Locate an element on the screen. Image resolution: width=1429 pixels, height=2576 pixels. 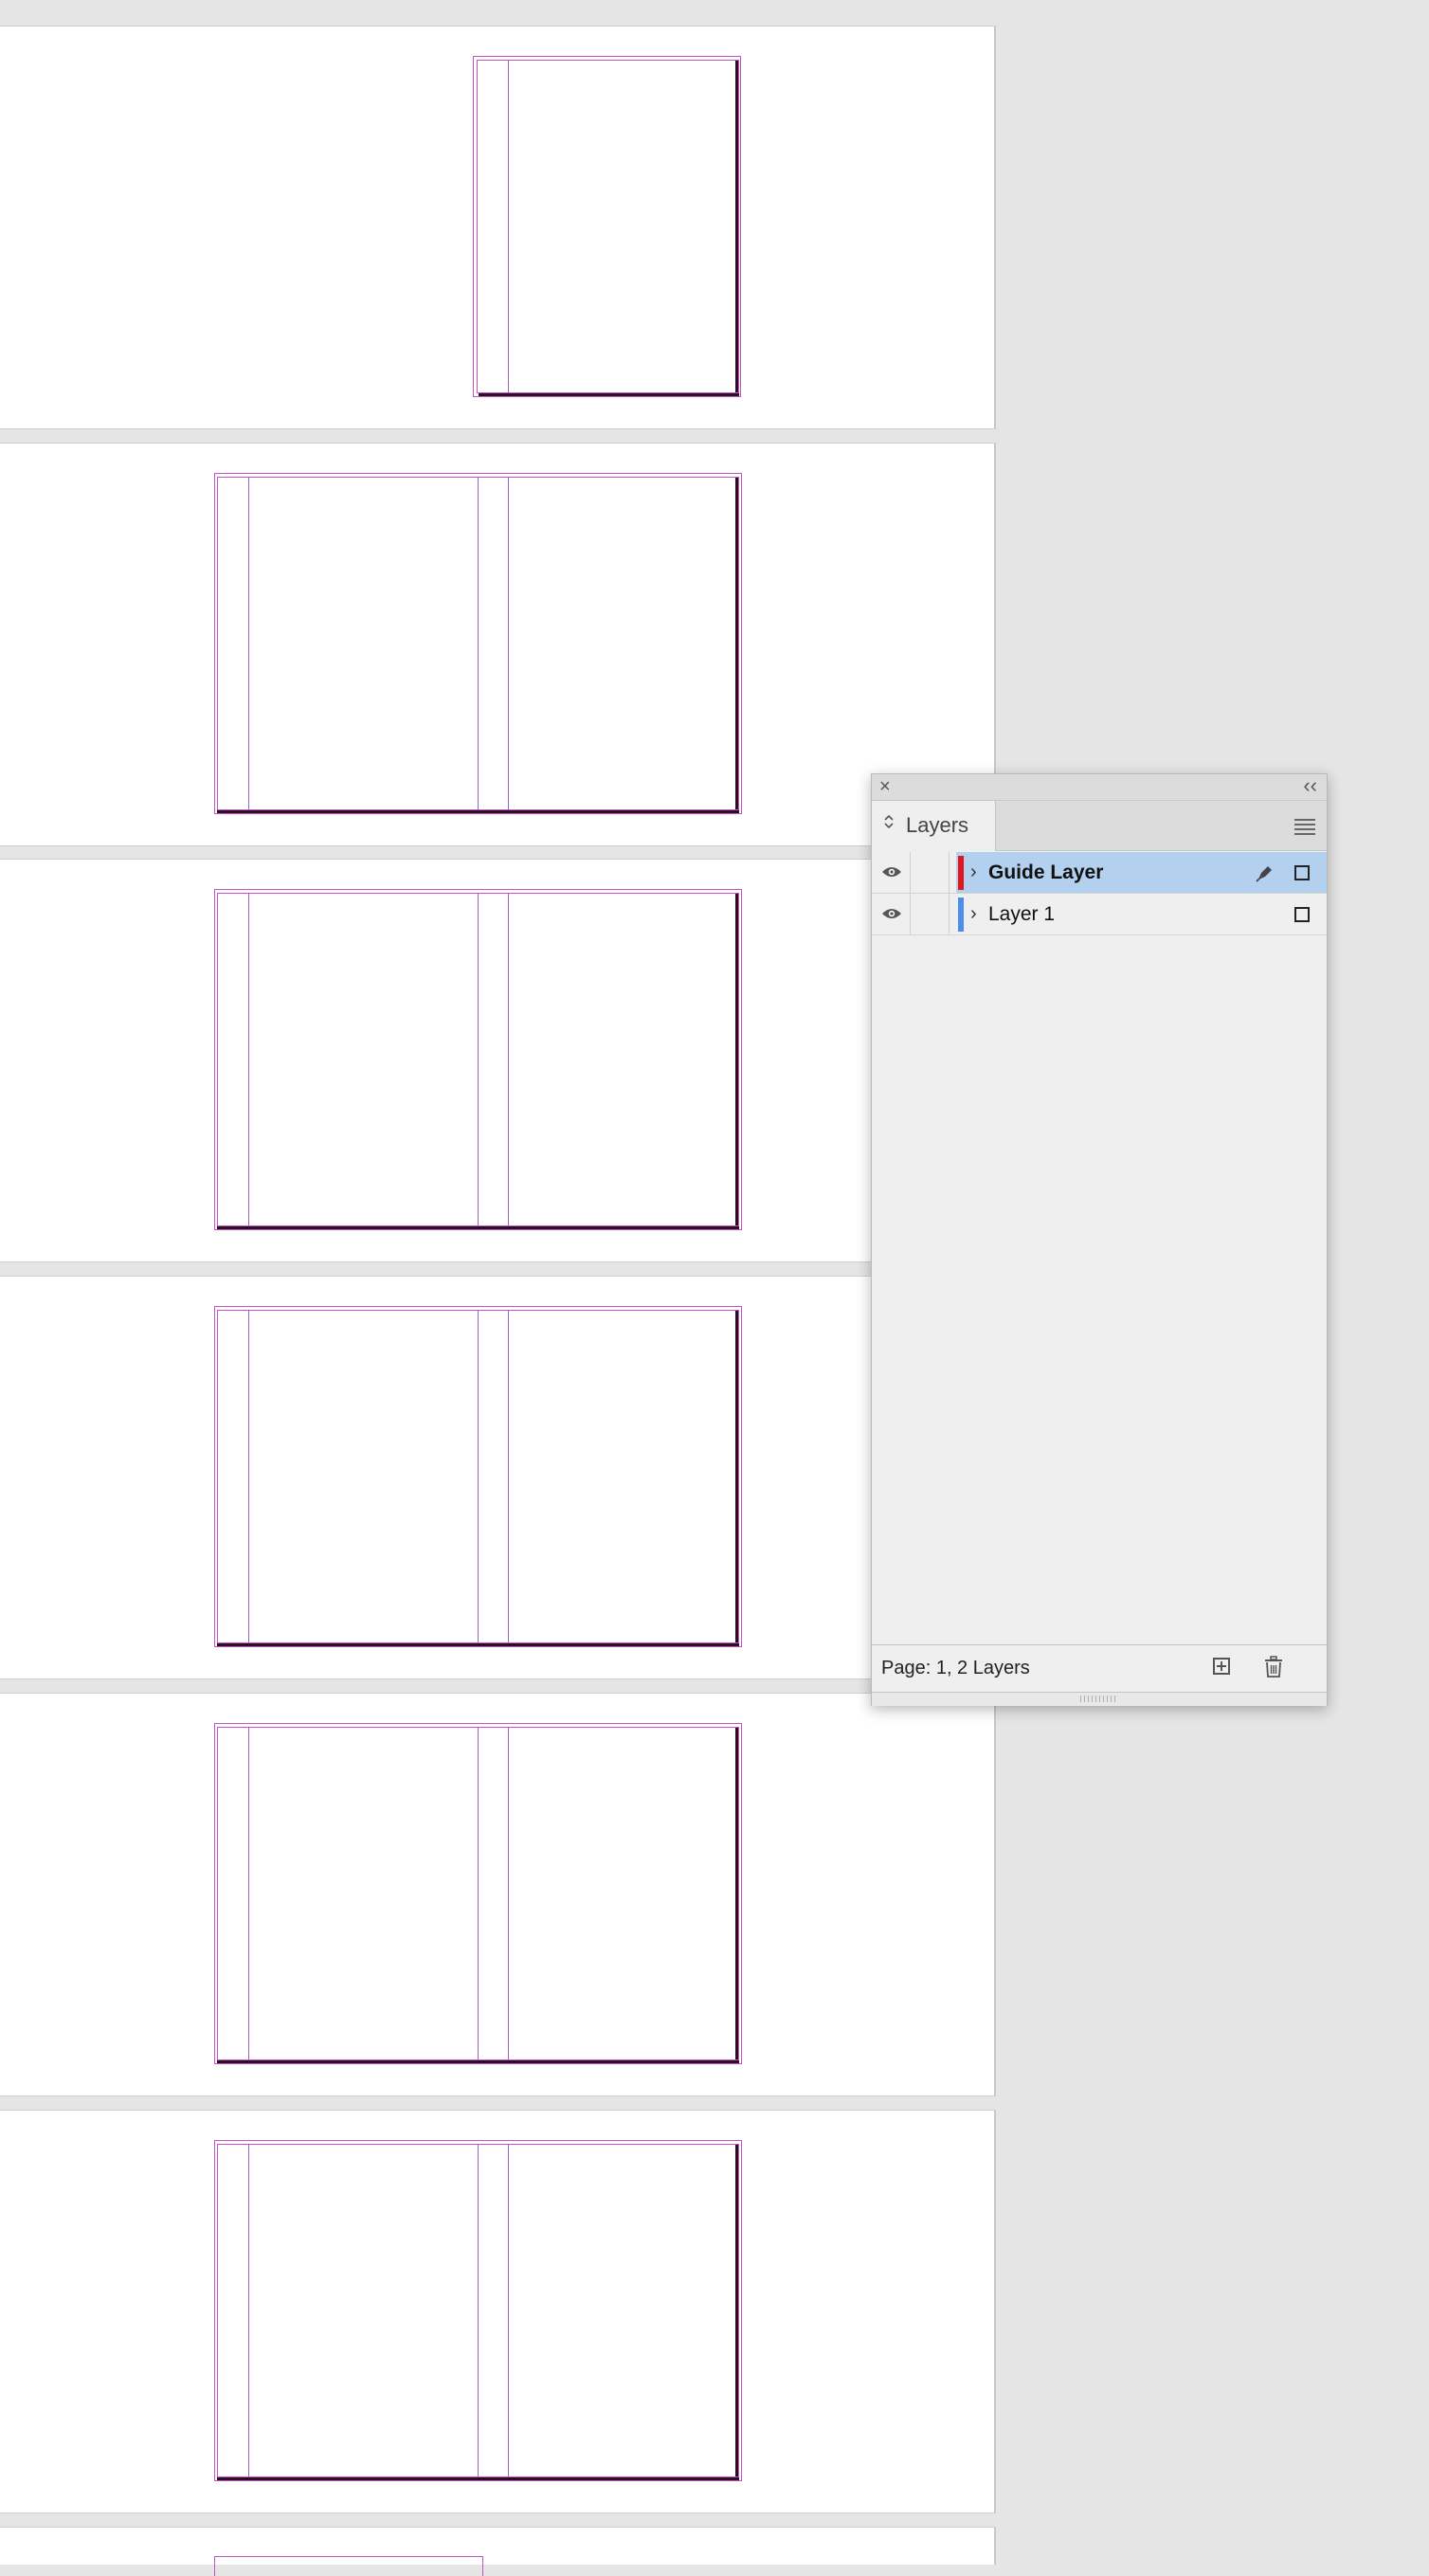
panel-footer: Page: 1, 2 Layers is located at coordinates (1099, 1668).